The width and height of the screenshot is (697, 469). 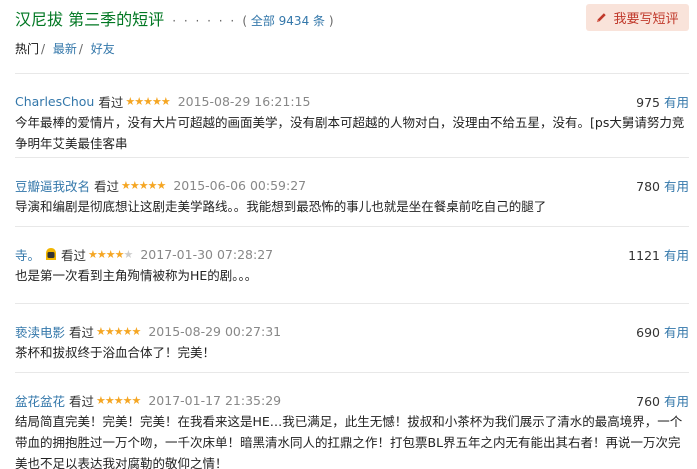 I want to click on review-author: 盆花盆花, so click(x=40, y=400).